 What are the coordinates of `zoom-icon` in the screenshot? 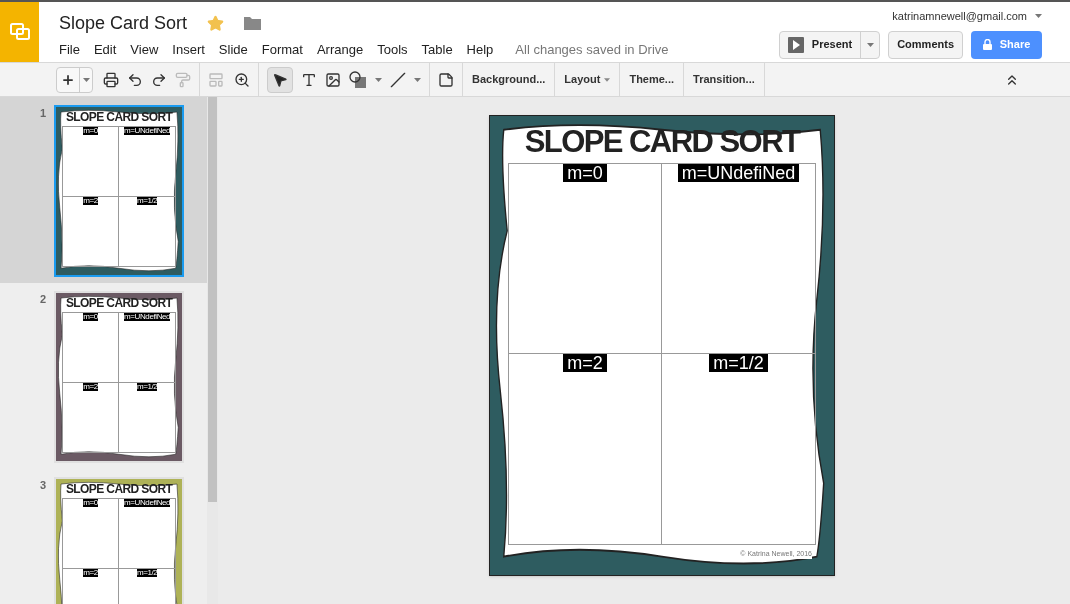 It's located at (242, 79).